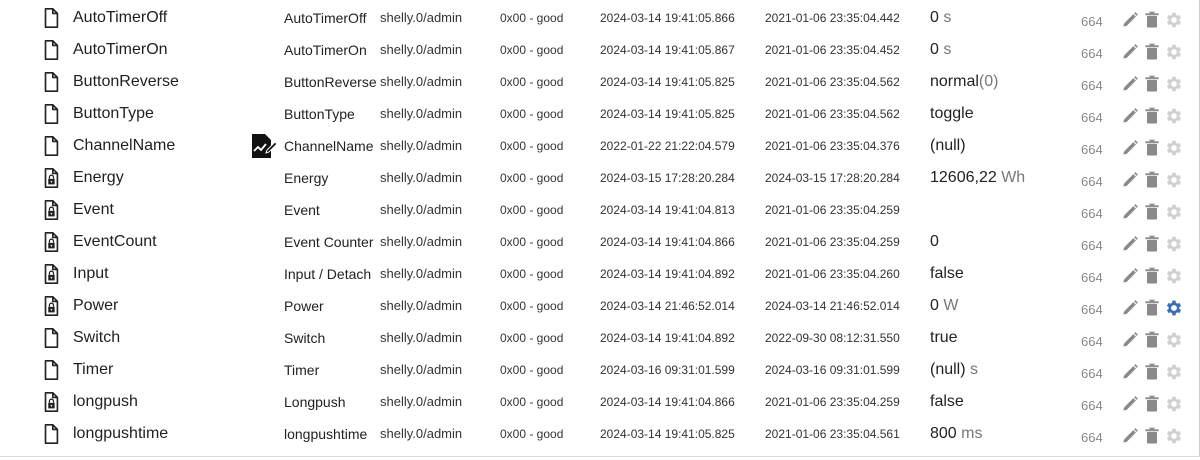  Describe the element at coordinates (264, 146) in the screenshot. I see `edit-name-icon` at that location.